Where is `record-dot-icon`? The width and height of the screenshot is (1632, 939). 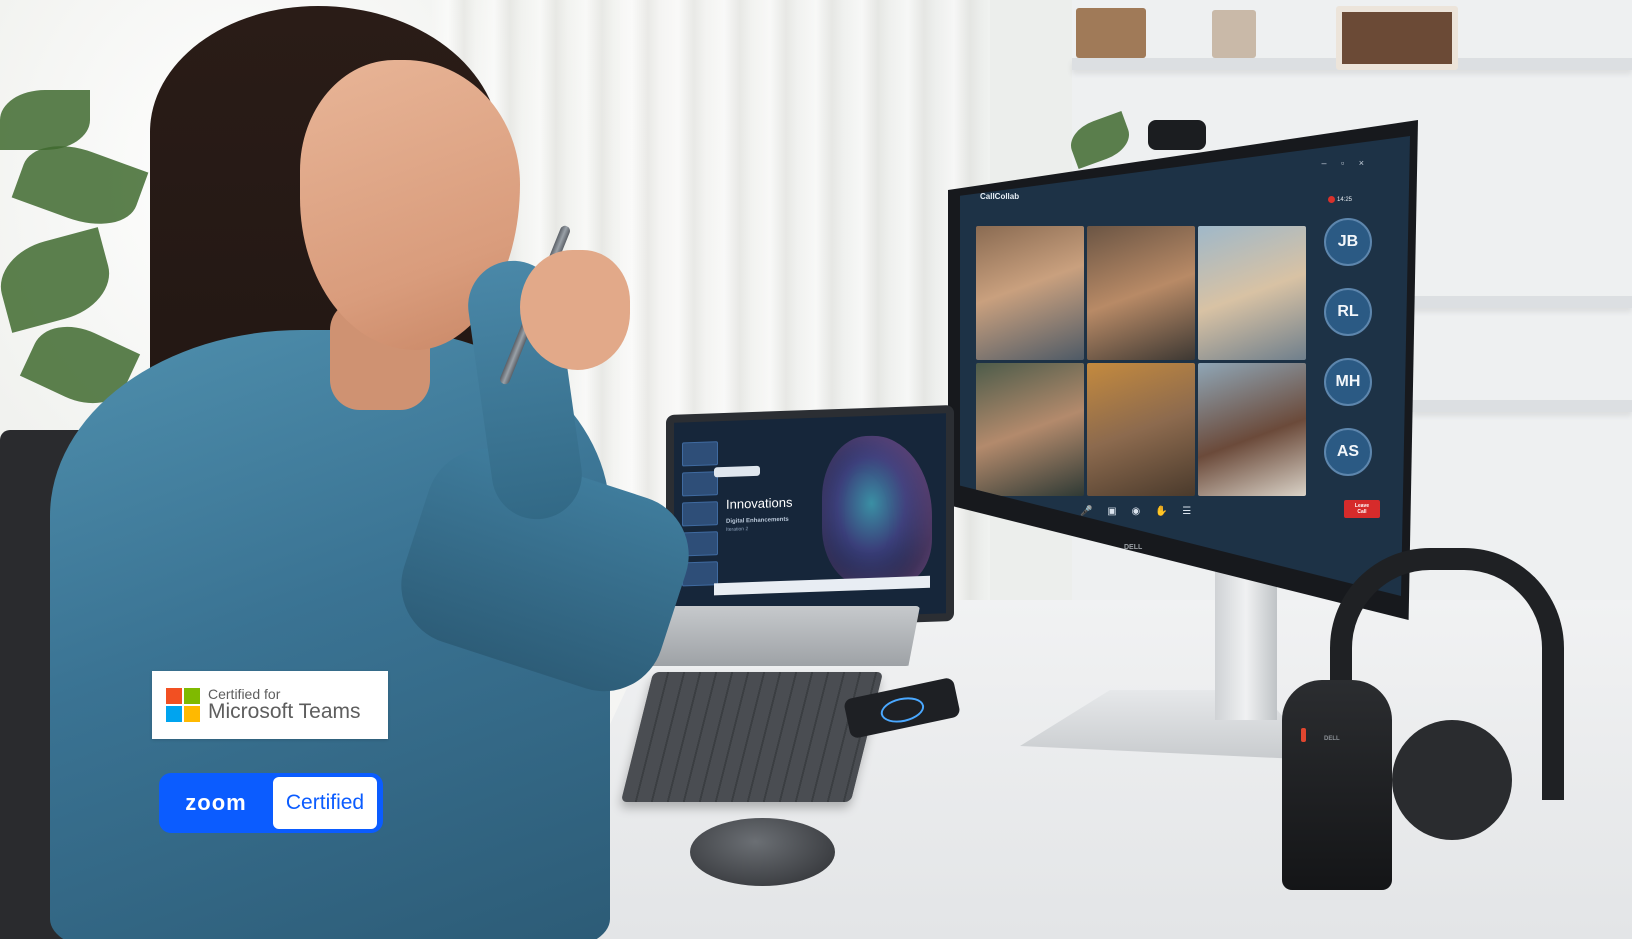 record-dot-icon is located at coordinates (1331, 199).